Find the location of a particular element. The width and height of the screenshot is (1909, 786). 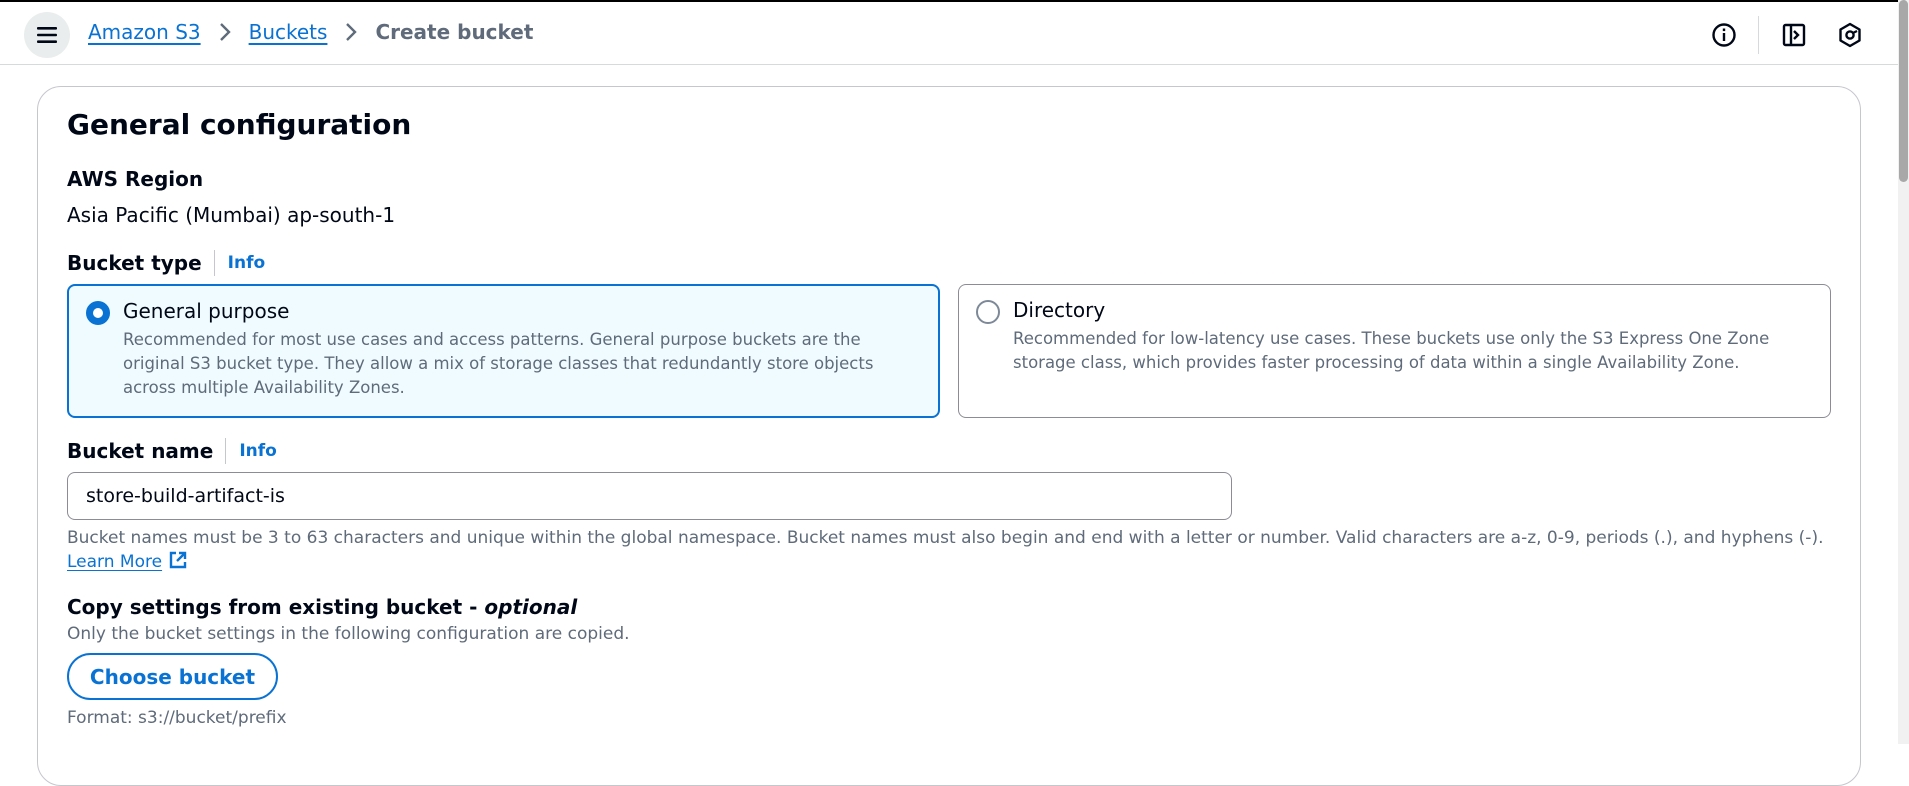

aws-region-label: AWS Region is located at coordinates (135, 179).